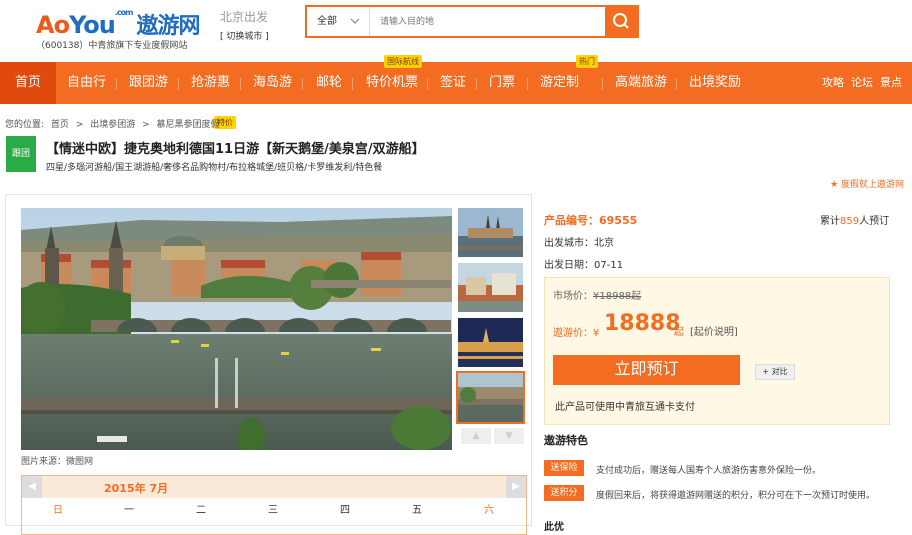 The height and width of the screenshot is (535, 912). Describe the element at coordinates (274, 505) in the screenshot. I see `departure-calendar: ◀ 2015年 7月 ▶ 日 一 二 三 四 五 六` at that location.